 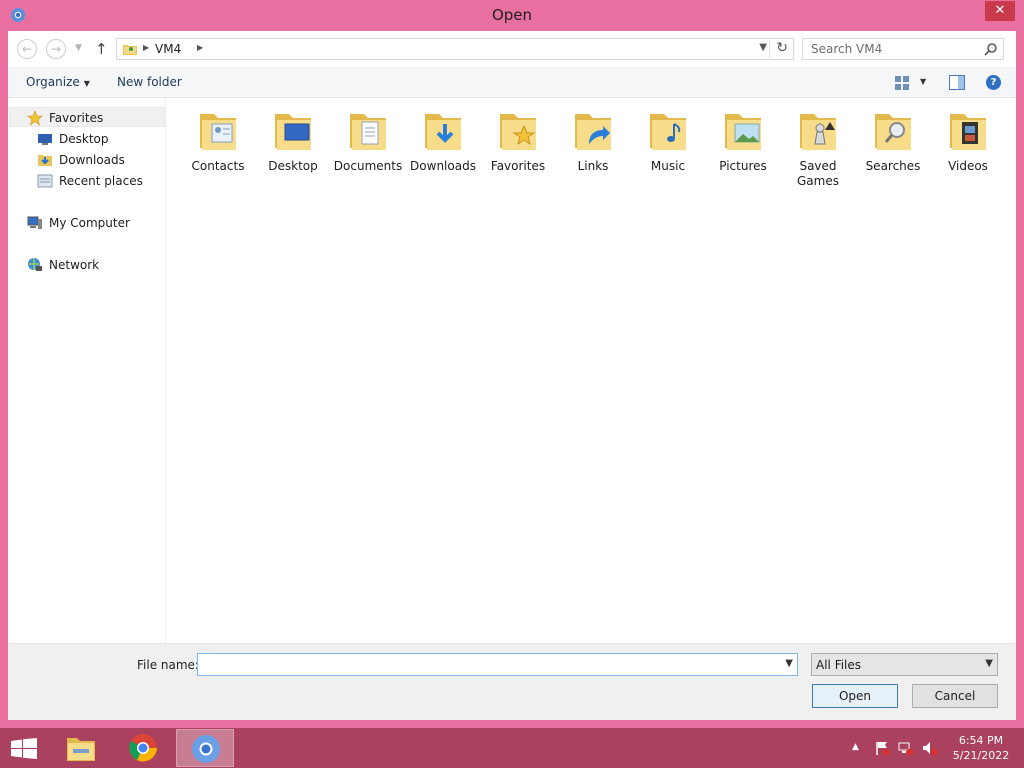 What do you see at coordinates (882, 748) in the screenshot?
I see `action-center-flag-icon` at bounding box center [882, 748].